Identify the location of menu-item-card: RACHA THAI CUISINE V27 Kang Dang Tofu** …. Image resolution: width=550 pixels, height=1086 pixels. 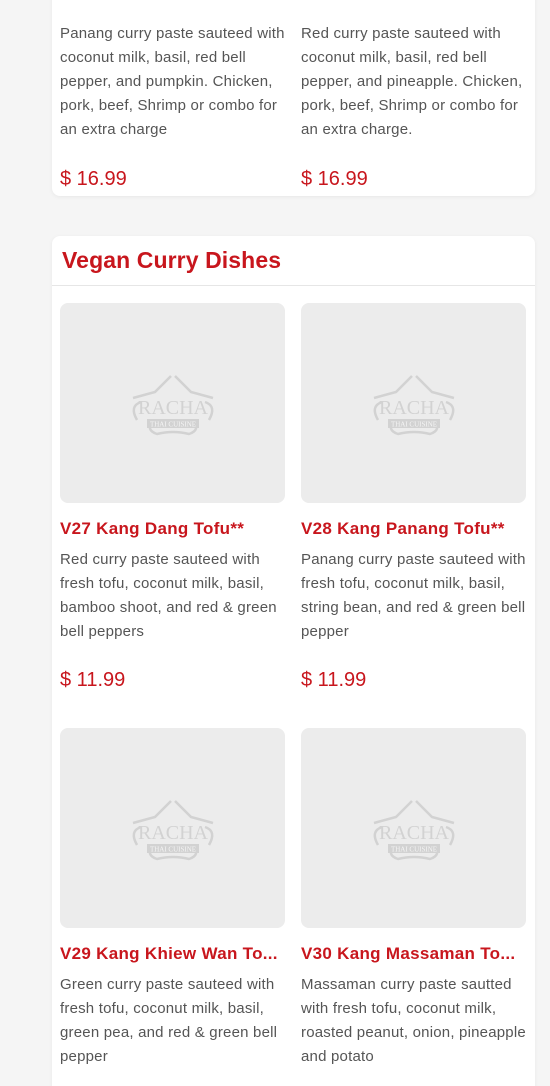
(173, 497).